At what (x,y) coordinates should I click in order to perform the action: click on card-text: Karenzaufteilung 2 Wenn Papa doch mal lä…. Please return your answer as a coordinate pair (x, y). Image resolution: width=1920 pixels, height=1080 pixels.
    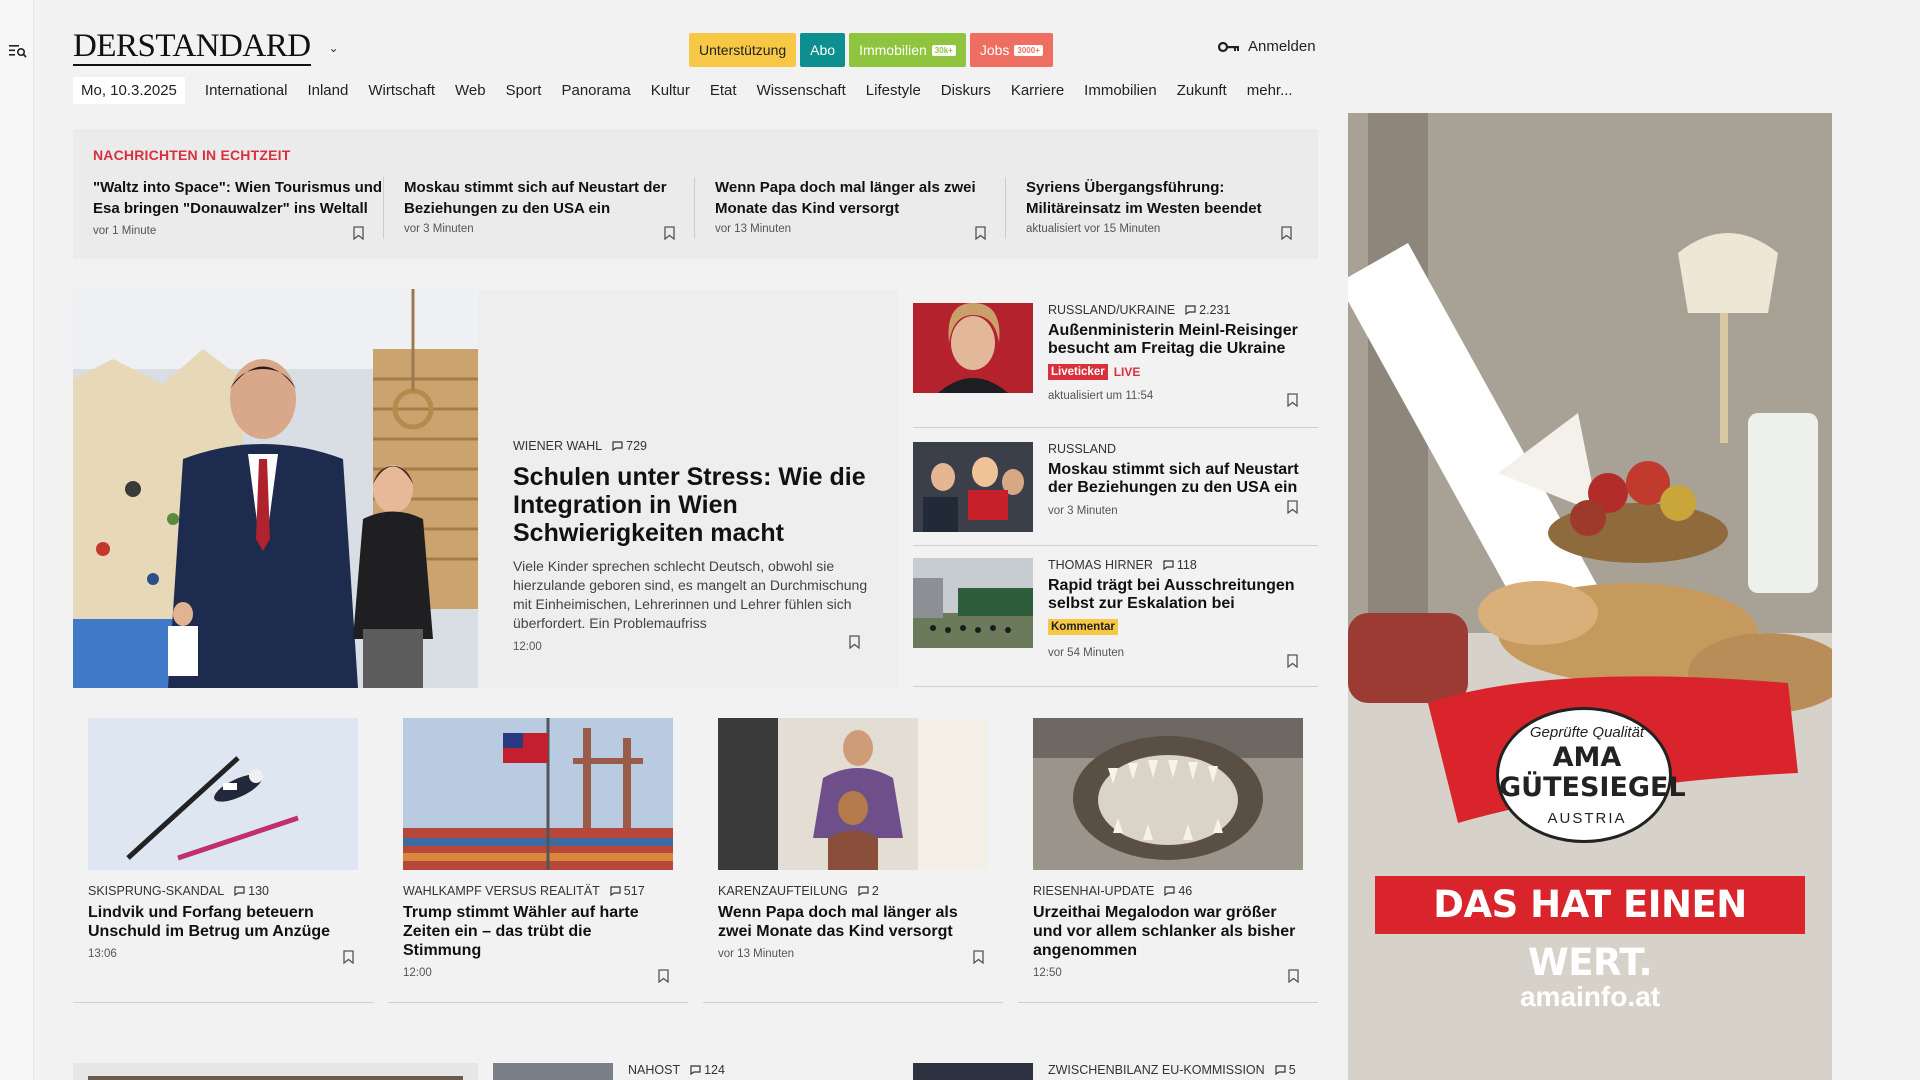
    Looking at the image, I should click on (853, 922).